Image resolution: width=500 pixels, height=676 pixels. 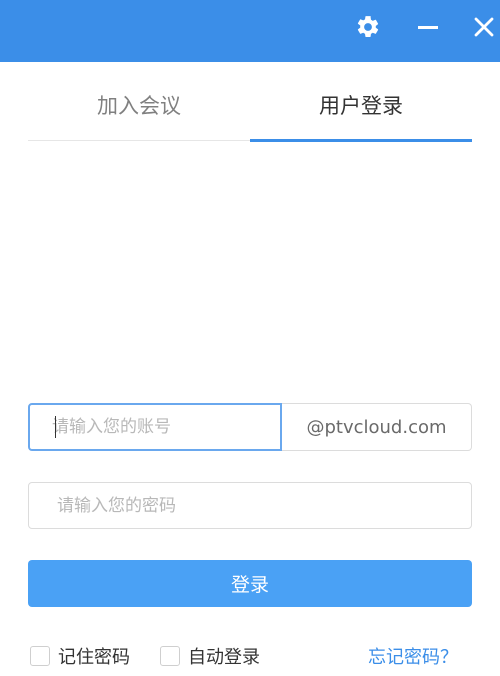 What do you see at coordinates (250, 583) in the screenshot?
I see `login-button: 登录` at bounding box center [250, 583].